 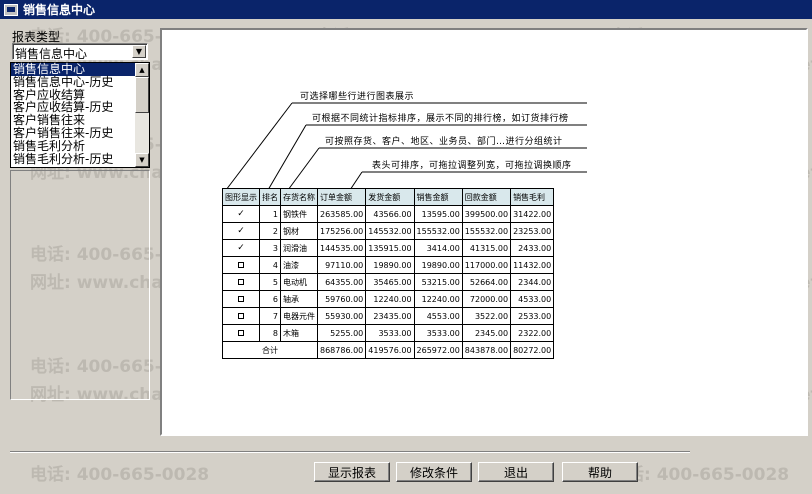 I want to click on receipt-cell: 72000.00, so click(x=486, y=299).